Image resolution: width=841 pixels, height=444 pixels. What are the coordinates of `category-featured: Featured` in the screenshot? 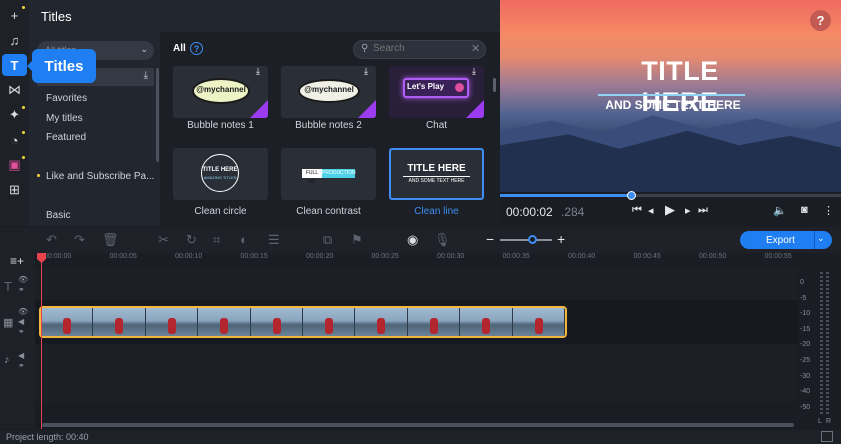 It's located at (66, 137).